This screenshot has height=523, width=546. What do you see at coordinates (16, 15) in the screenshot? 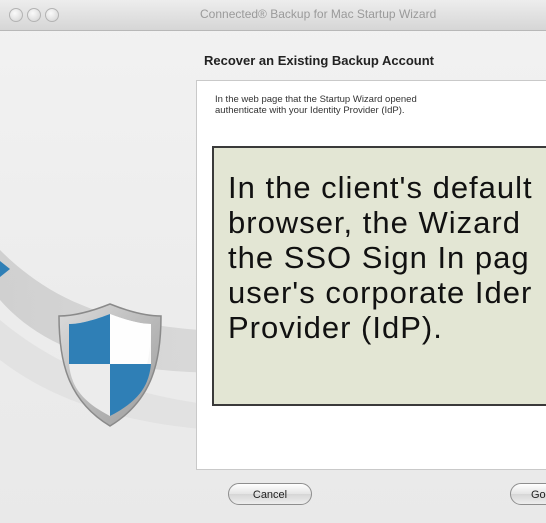
I see `close-window-button` at bounding box center [16, 15].